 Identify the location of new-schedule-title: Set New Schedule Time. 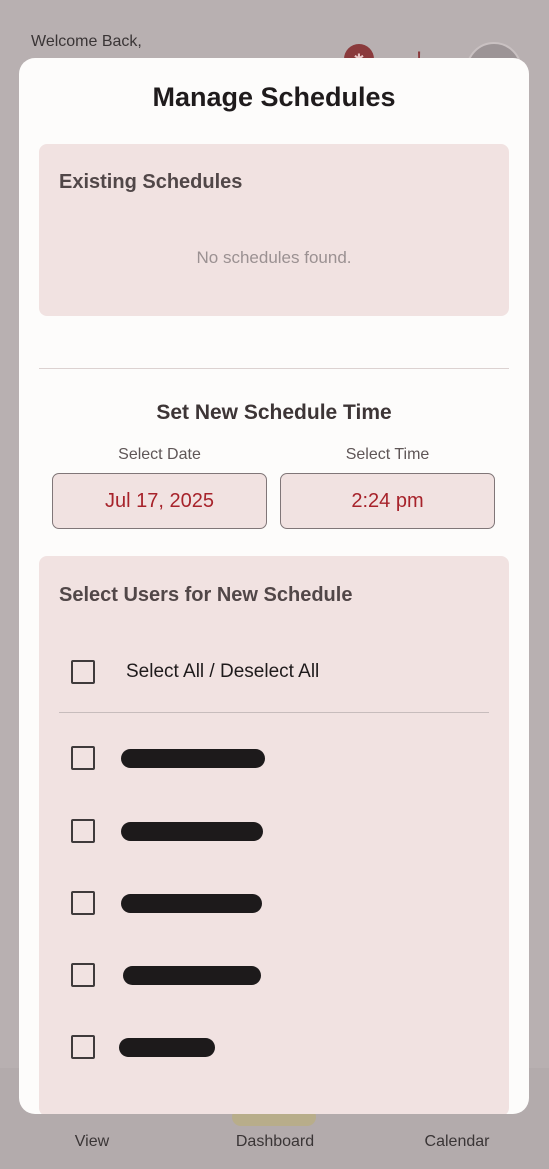
(274, 412).